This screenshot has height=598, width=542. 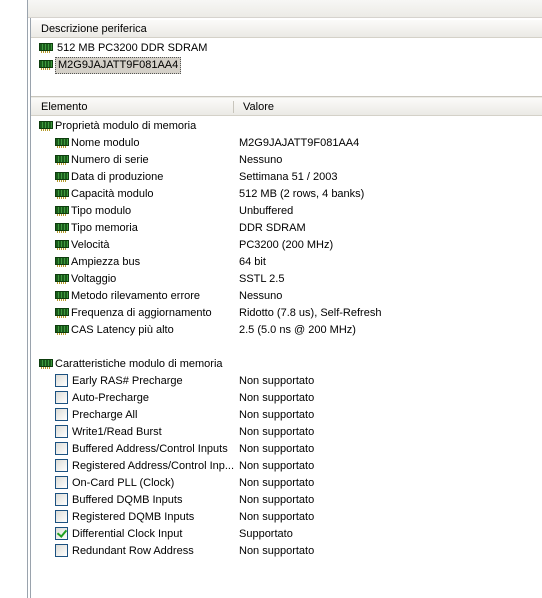 I want to click on device-list-item: 512 MB PC3200 DDR SDRAM, so click(x=286, y=48).